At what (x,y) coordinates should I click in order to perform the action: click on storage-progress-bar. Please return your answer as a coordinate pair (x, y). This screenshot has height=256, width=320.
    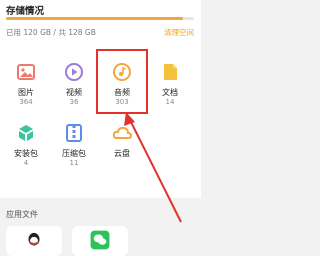
    Looking at the image, I should click on (100, 18).